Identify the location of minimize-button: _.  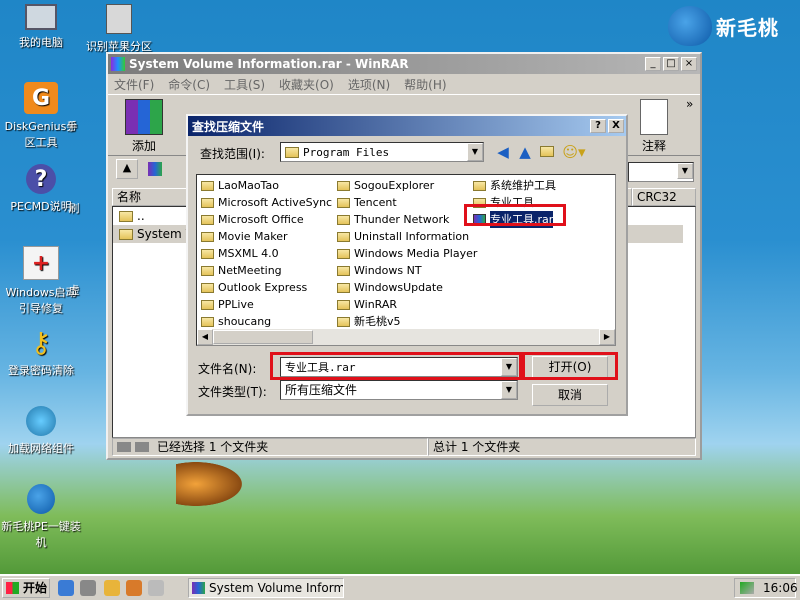
(653, 64).